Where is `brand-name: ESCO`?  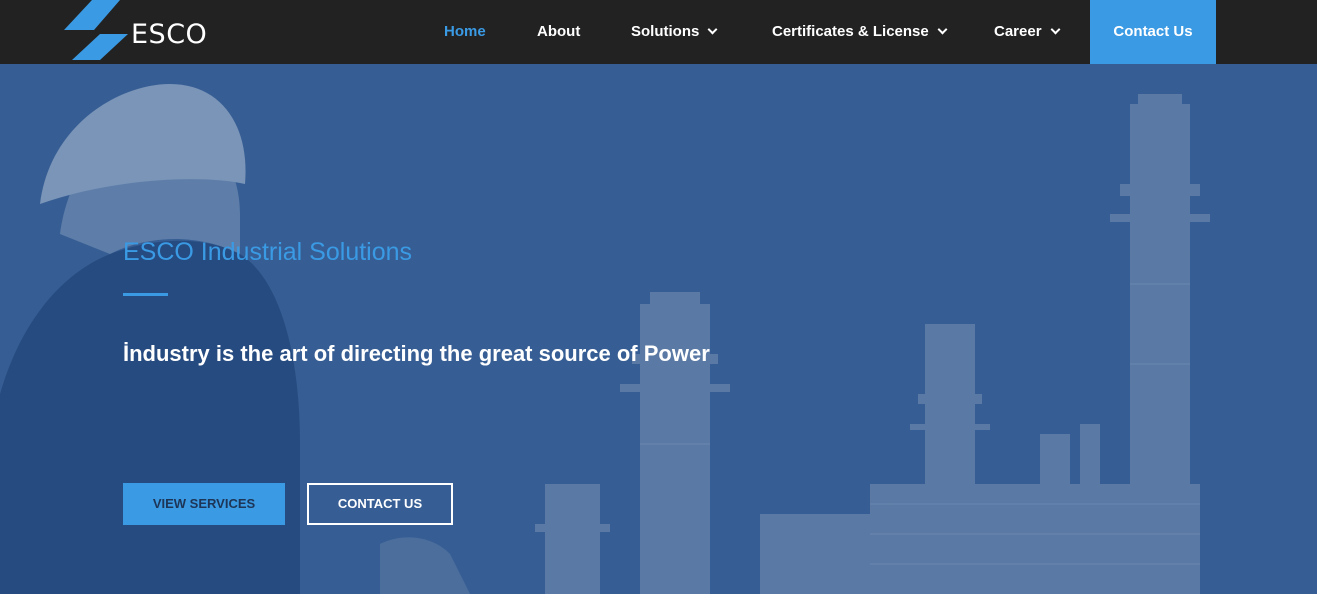 brand-name: ESCO is located at coordinates (169, 34).